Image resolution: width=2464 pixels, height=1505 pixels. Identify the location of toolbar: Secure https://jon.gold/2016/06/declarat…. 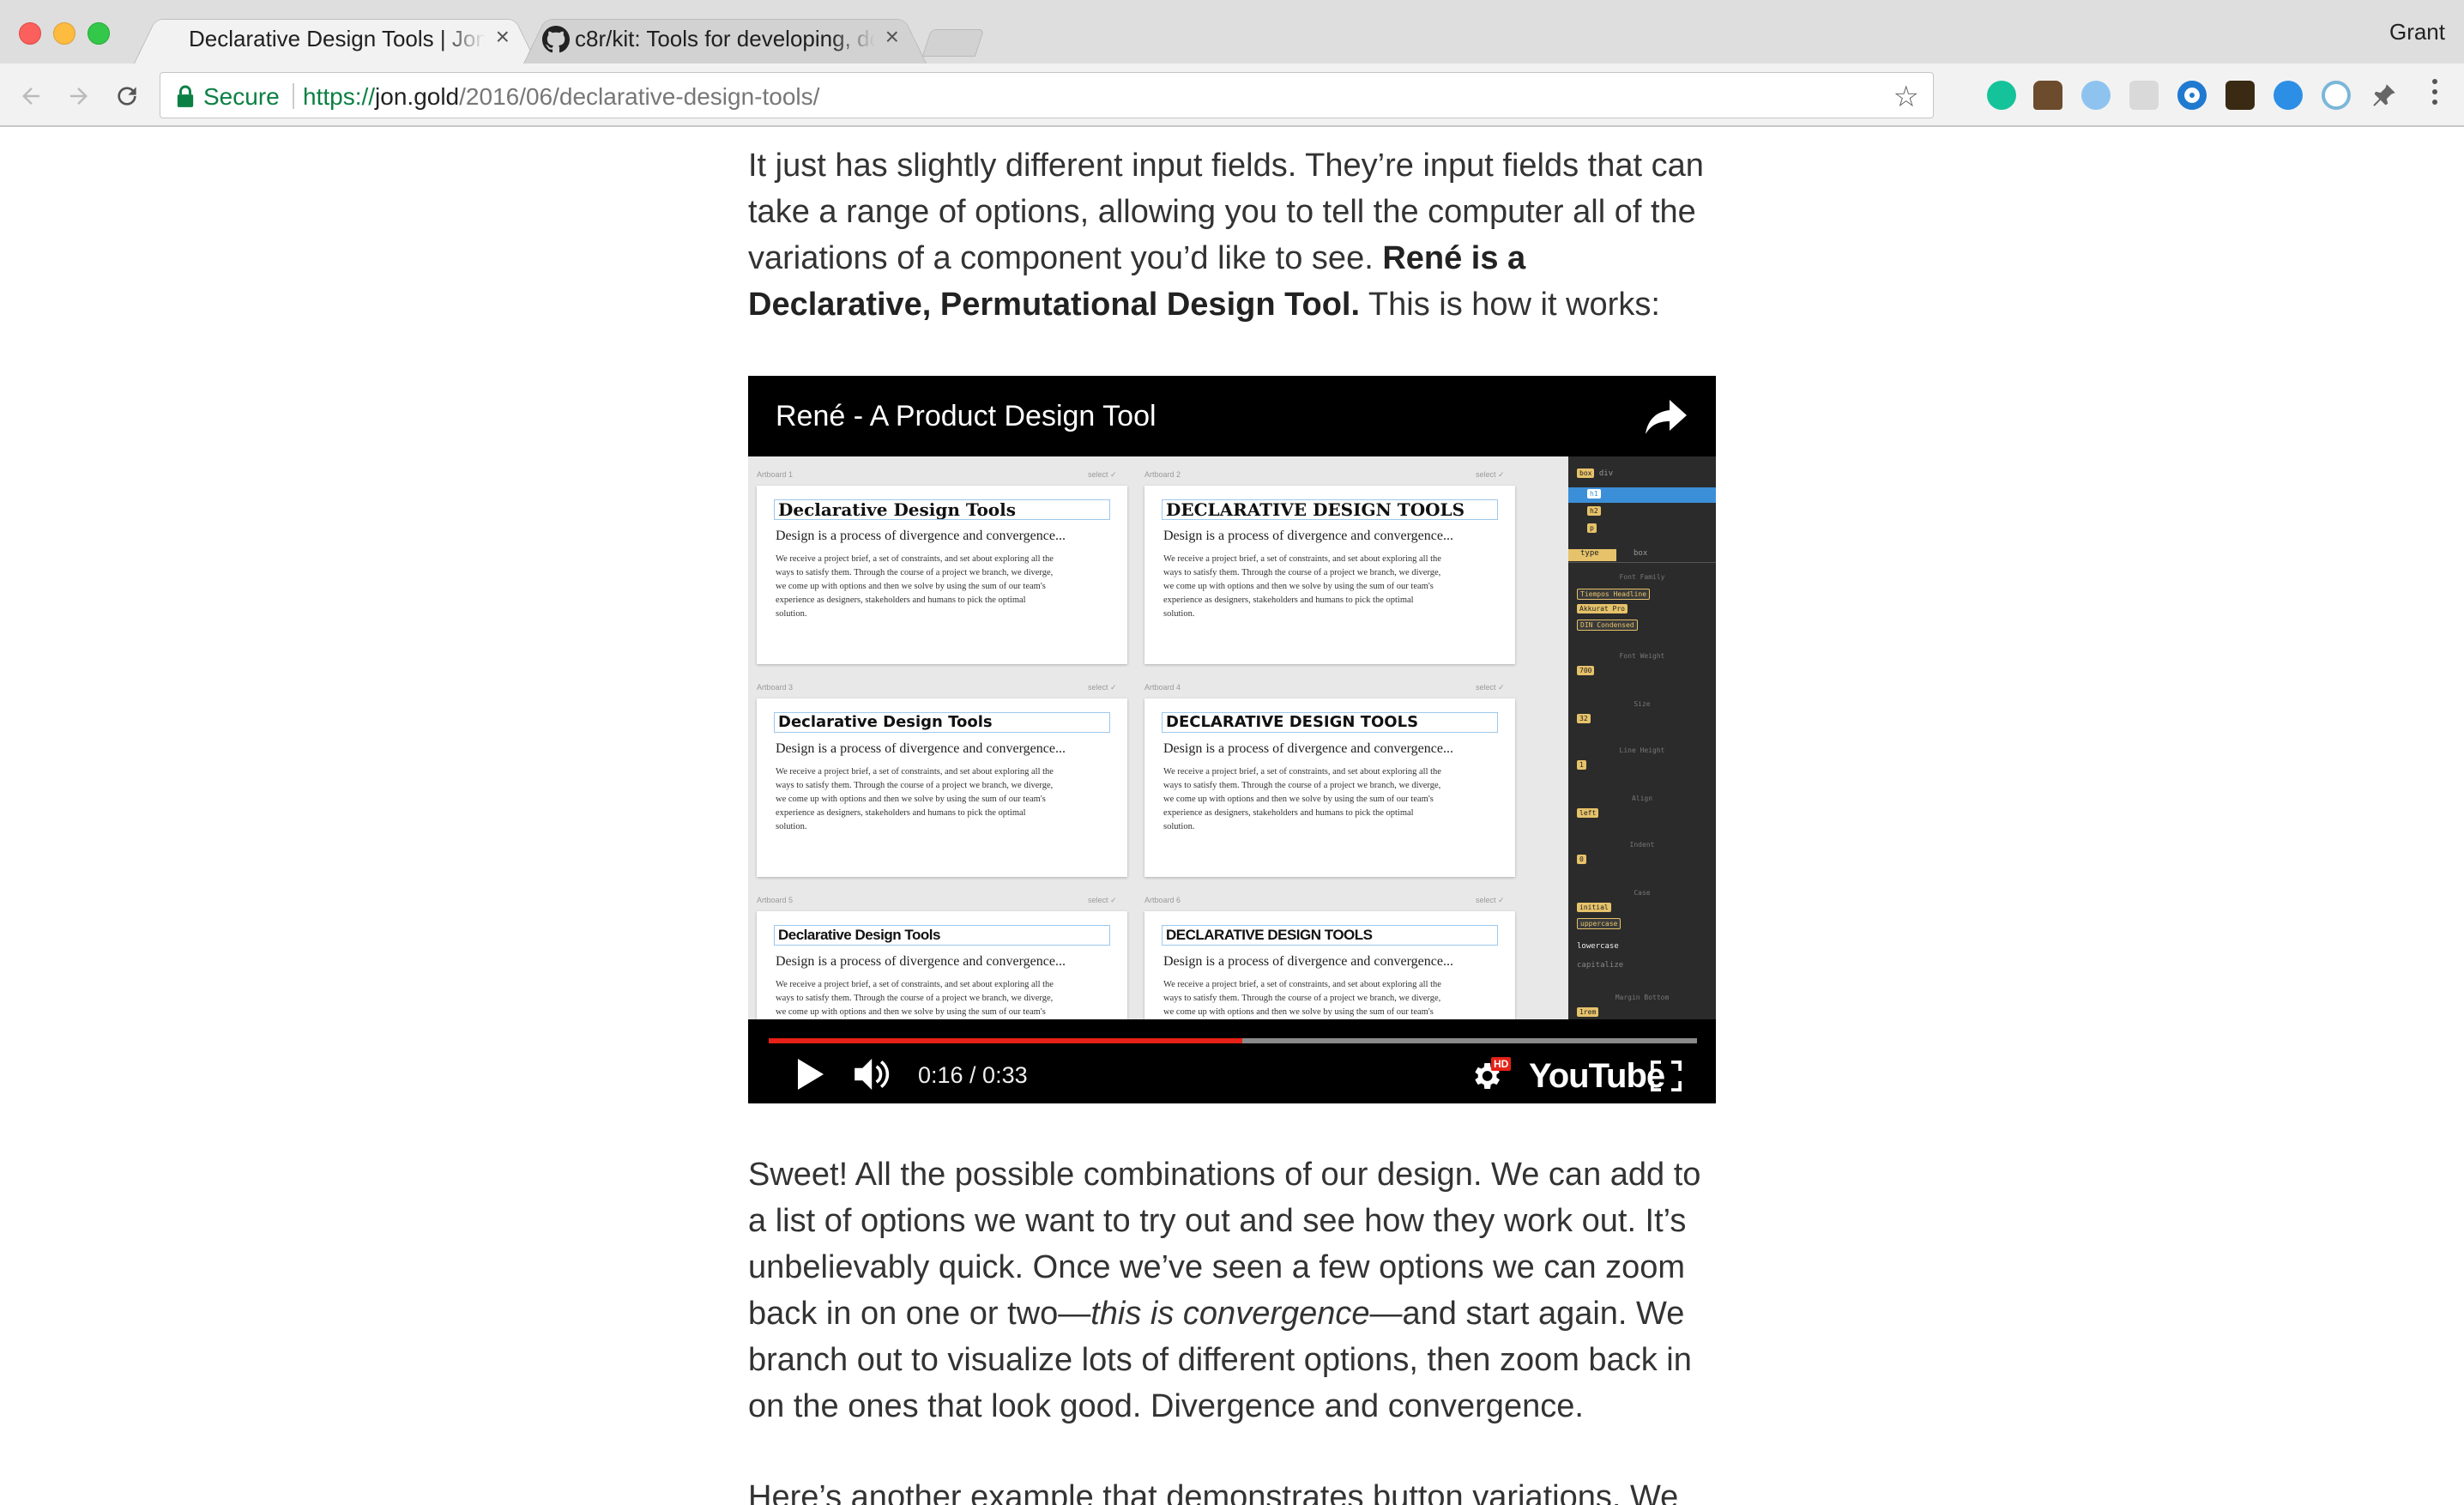
(1232, 95).